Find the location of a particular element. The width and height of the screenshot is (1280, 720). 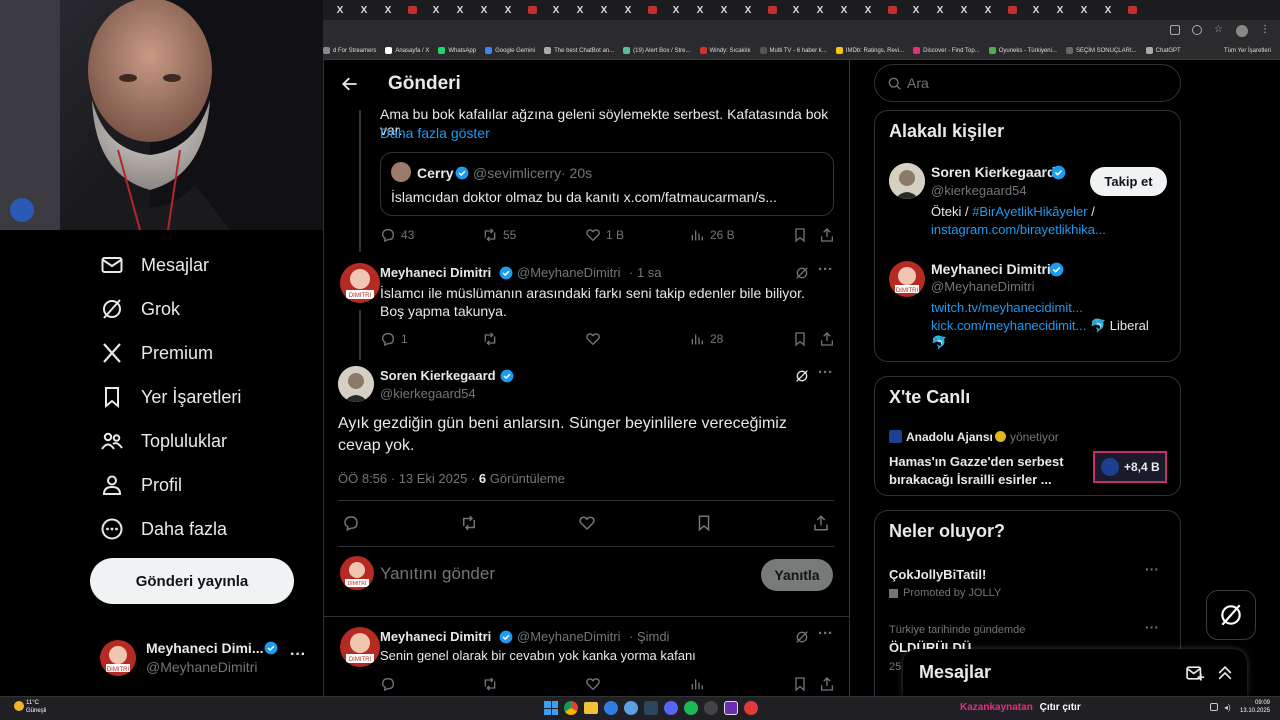

analytics-icon is located at coordinates (697, 684).